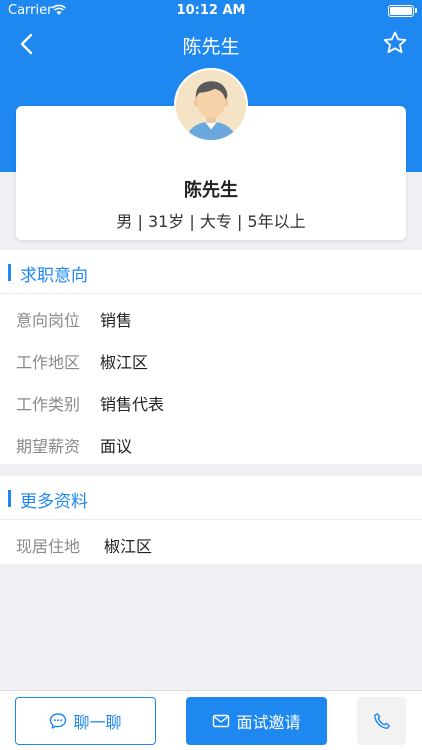  I want to click on section-header: 更多资料, so click(211, 498).